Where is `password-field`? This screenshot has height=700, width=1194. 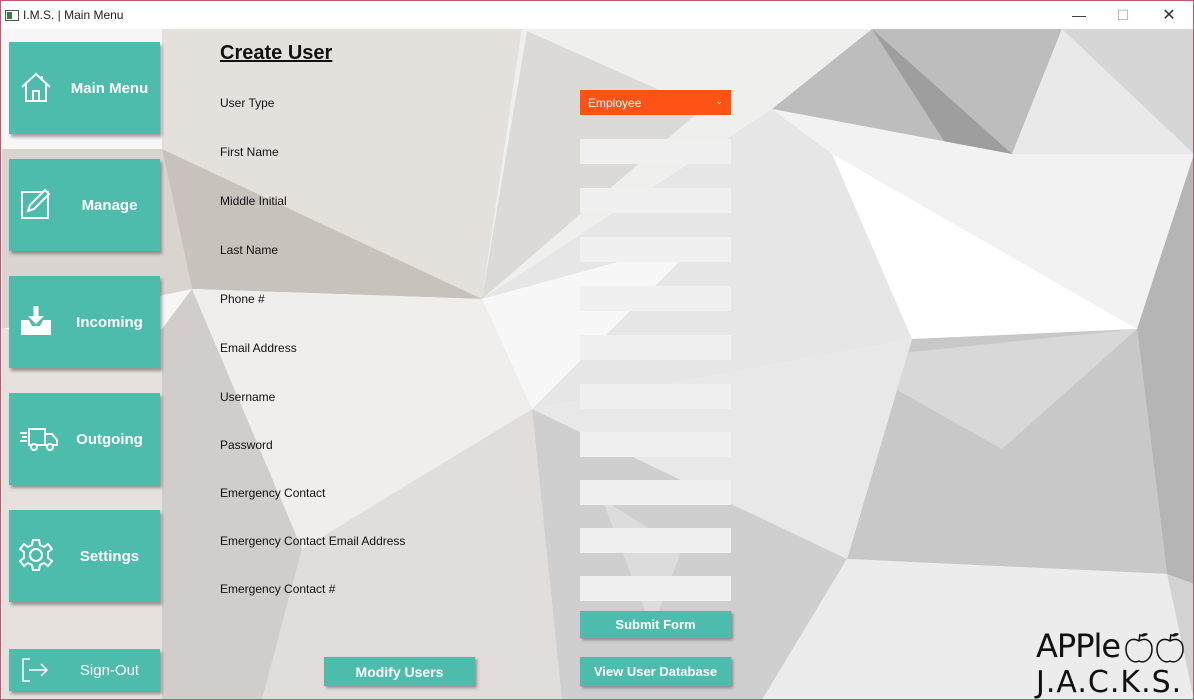 password-field is located at coordinates (655, 444).